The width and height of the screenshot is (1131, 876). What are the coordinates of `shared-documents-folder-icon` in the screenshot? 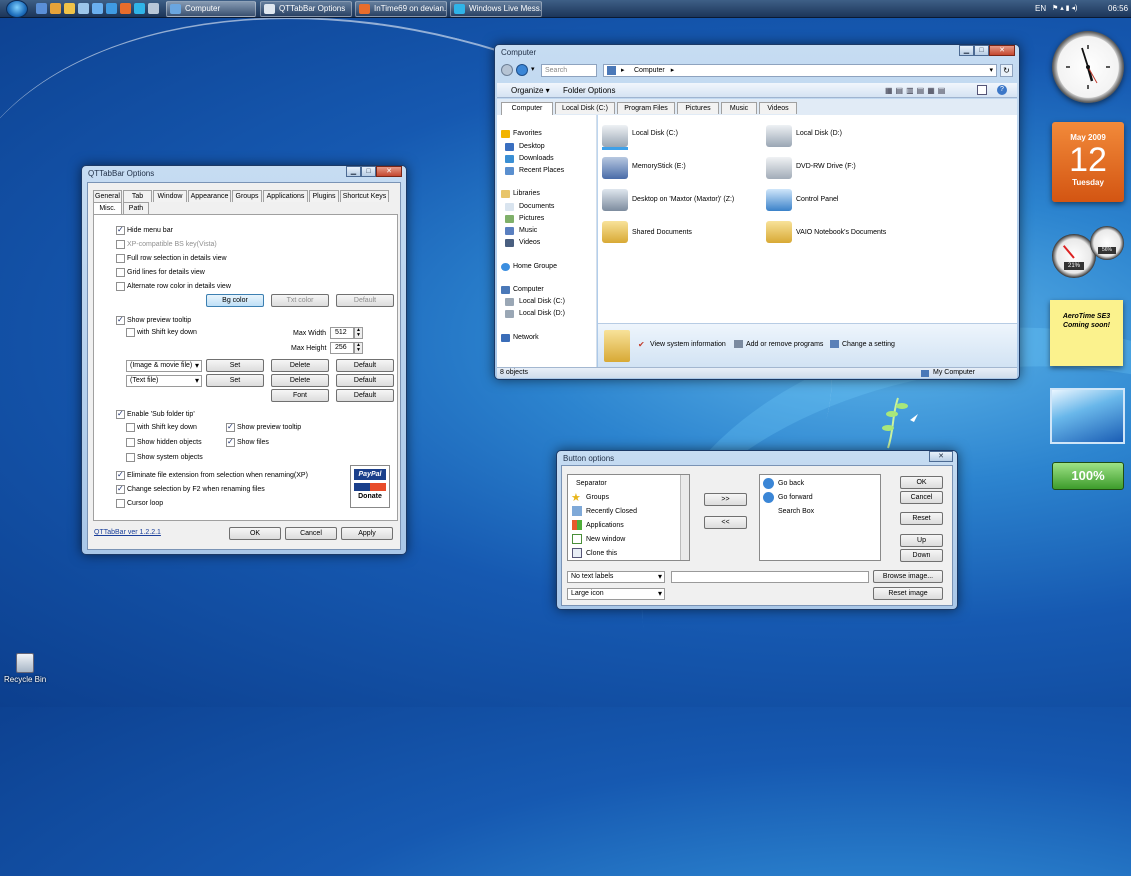 It's located at (615, 232).